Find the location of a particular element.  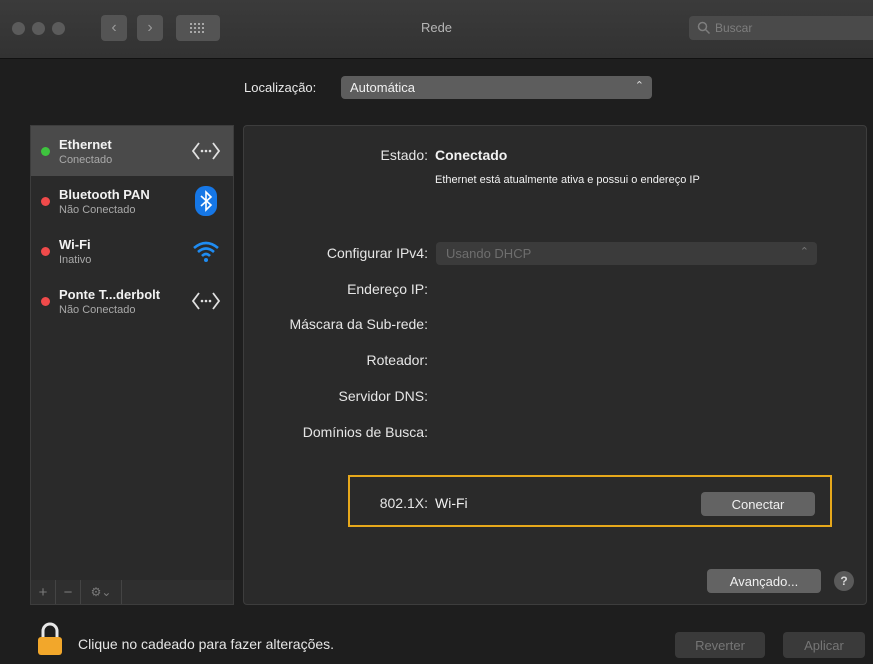

service-item-thunderbolt-bridge: Ponte T...derbolt Não Conectado is located at coordinates (132, 301).